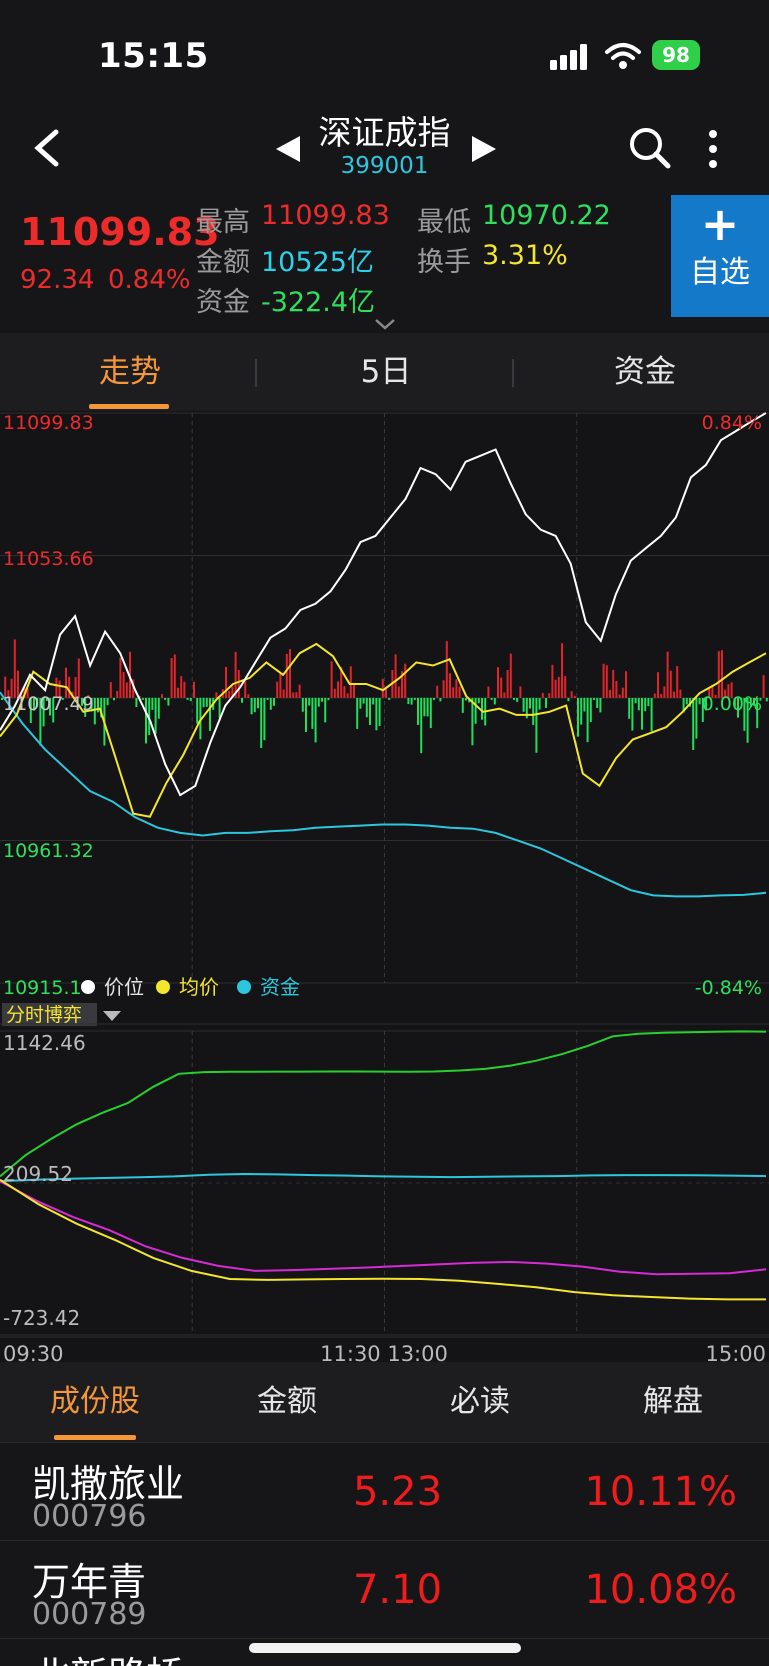 The height and width of the screenshot is (1666, 769). What do you see at coordinates (525, 255) in the screenshot?
I see `turnover-value: 3.31%` at bounding box center [525, 255].